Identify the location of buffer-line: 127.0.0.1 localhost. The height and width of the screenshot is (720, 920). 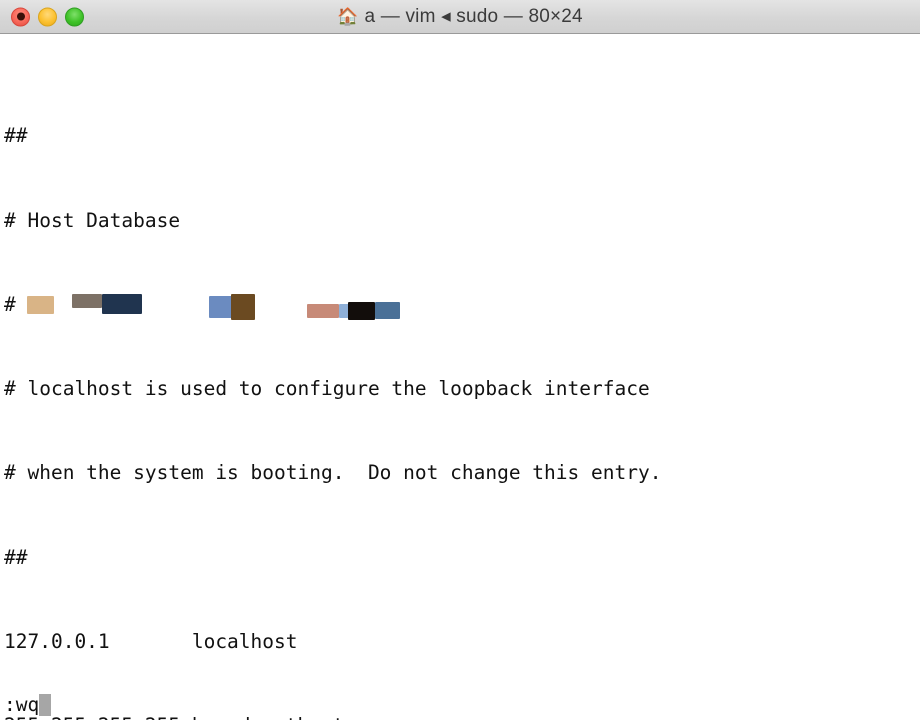
(151, 641).